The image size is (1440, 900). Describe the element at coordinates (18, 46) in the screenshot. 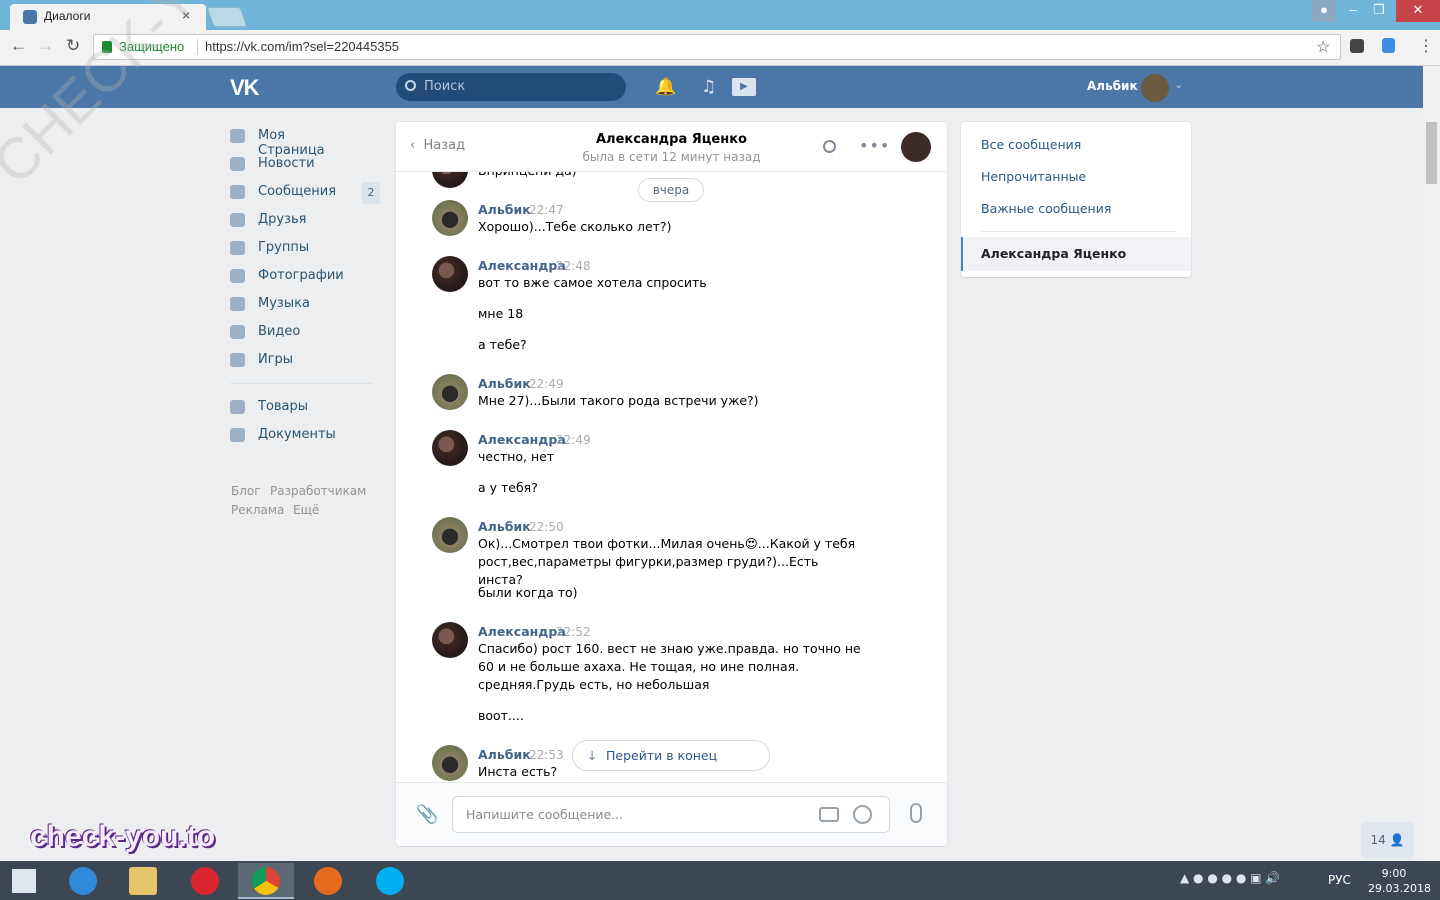

I see `back-arrow-icon: ←` at that location.